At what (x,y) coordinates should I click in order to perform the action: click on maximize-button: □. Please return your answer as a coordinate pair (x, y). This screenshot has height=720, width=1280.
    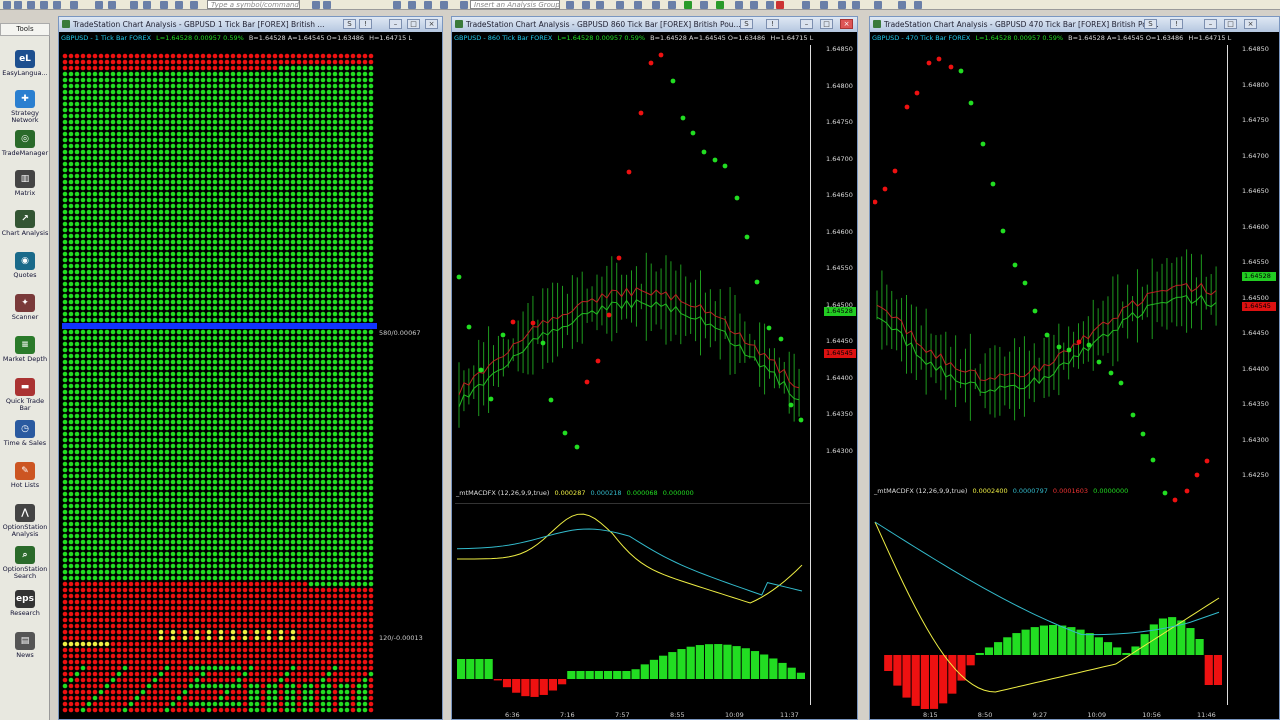
    Looking at the image, I should click on (413, 24).